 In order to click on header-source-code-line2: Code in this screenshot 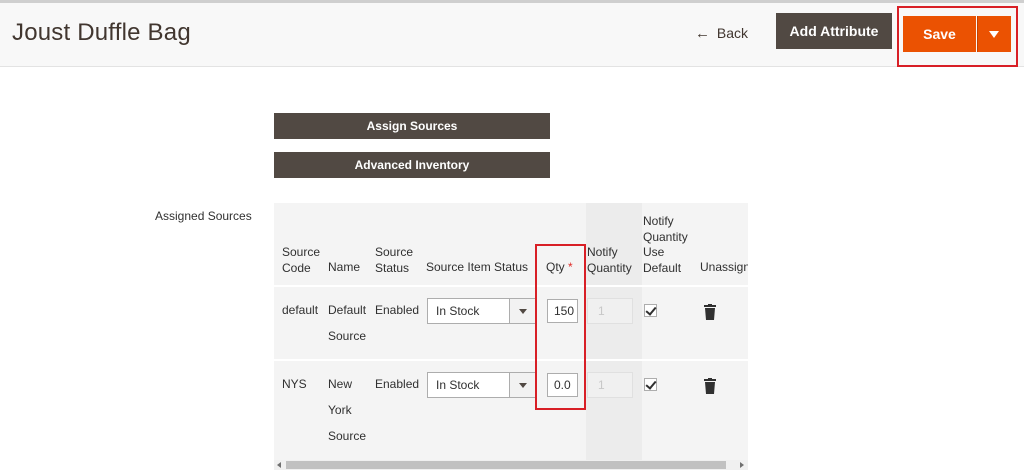, I will do `click(296, 267)`.